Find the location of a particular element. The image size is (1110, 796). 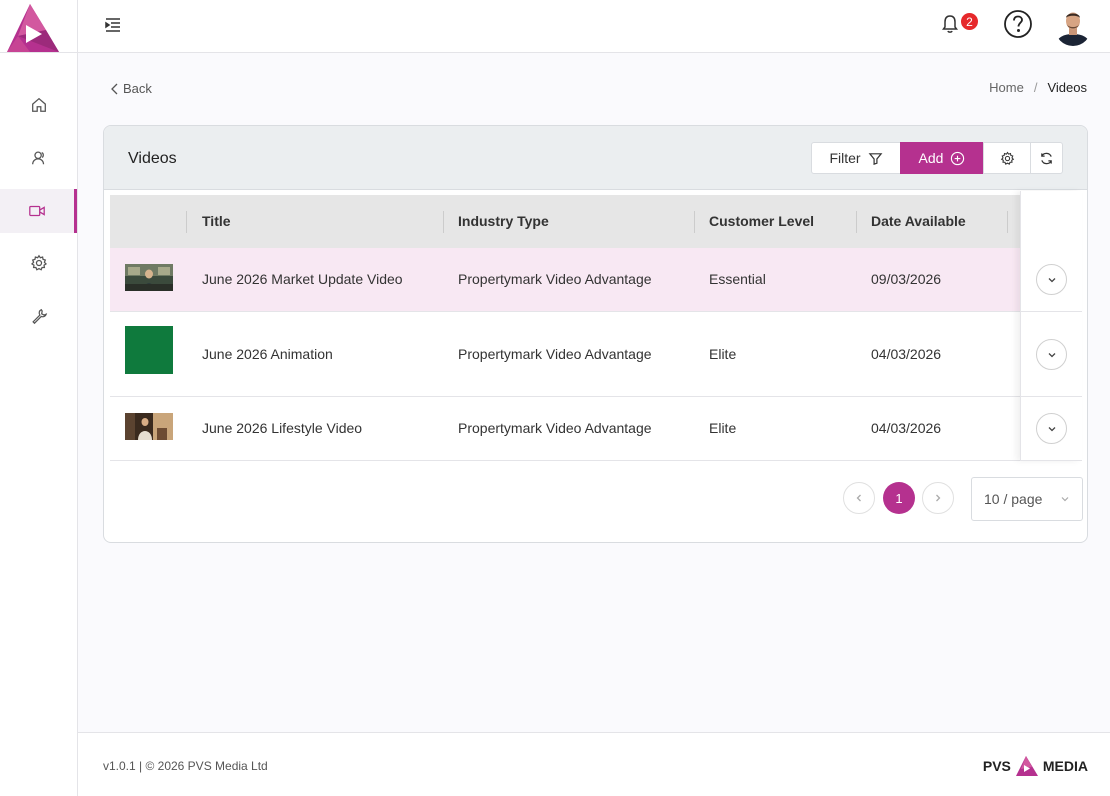

sidebar-item-videos is located at coordinates (38, 211).